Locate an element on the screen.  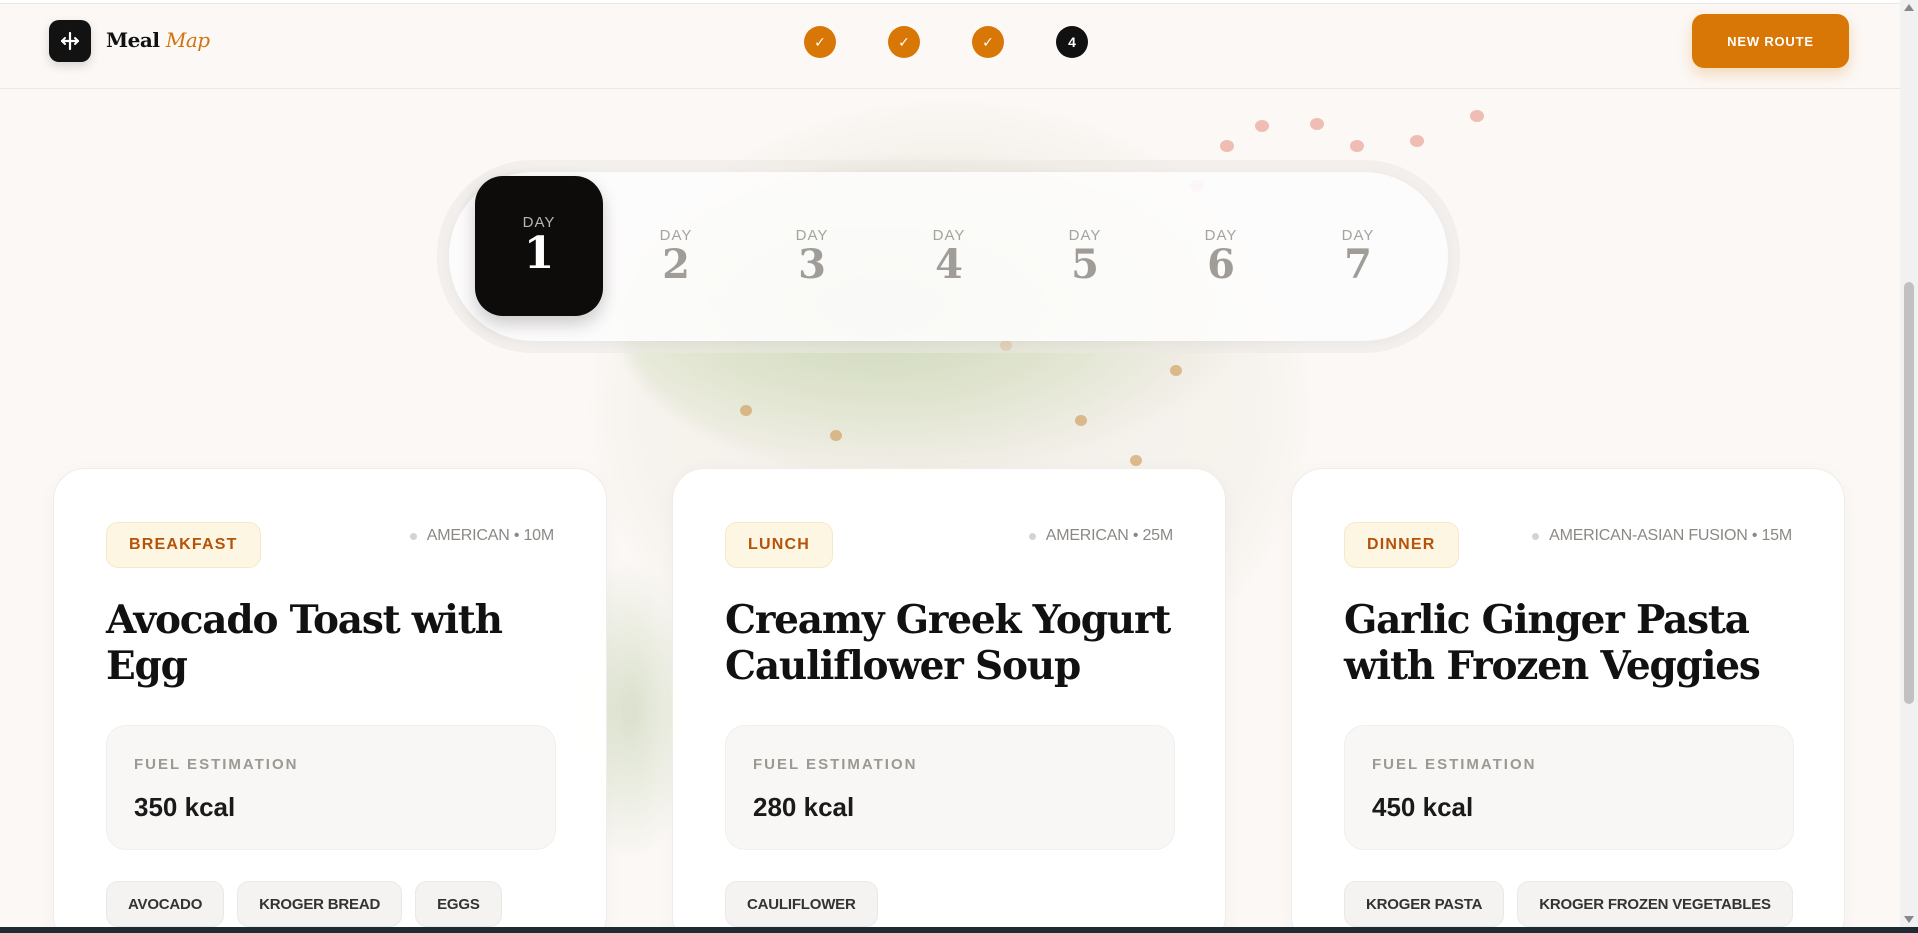
ingredient-chip: KROGER PASTA is located at coordinates (1424, 904).